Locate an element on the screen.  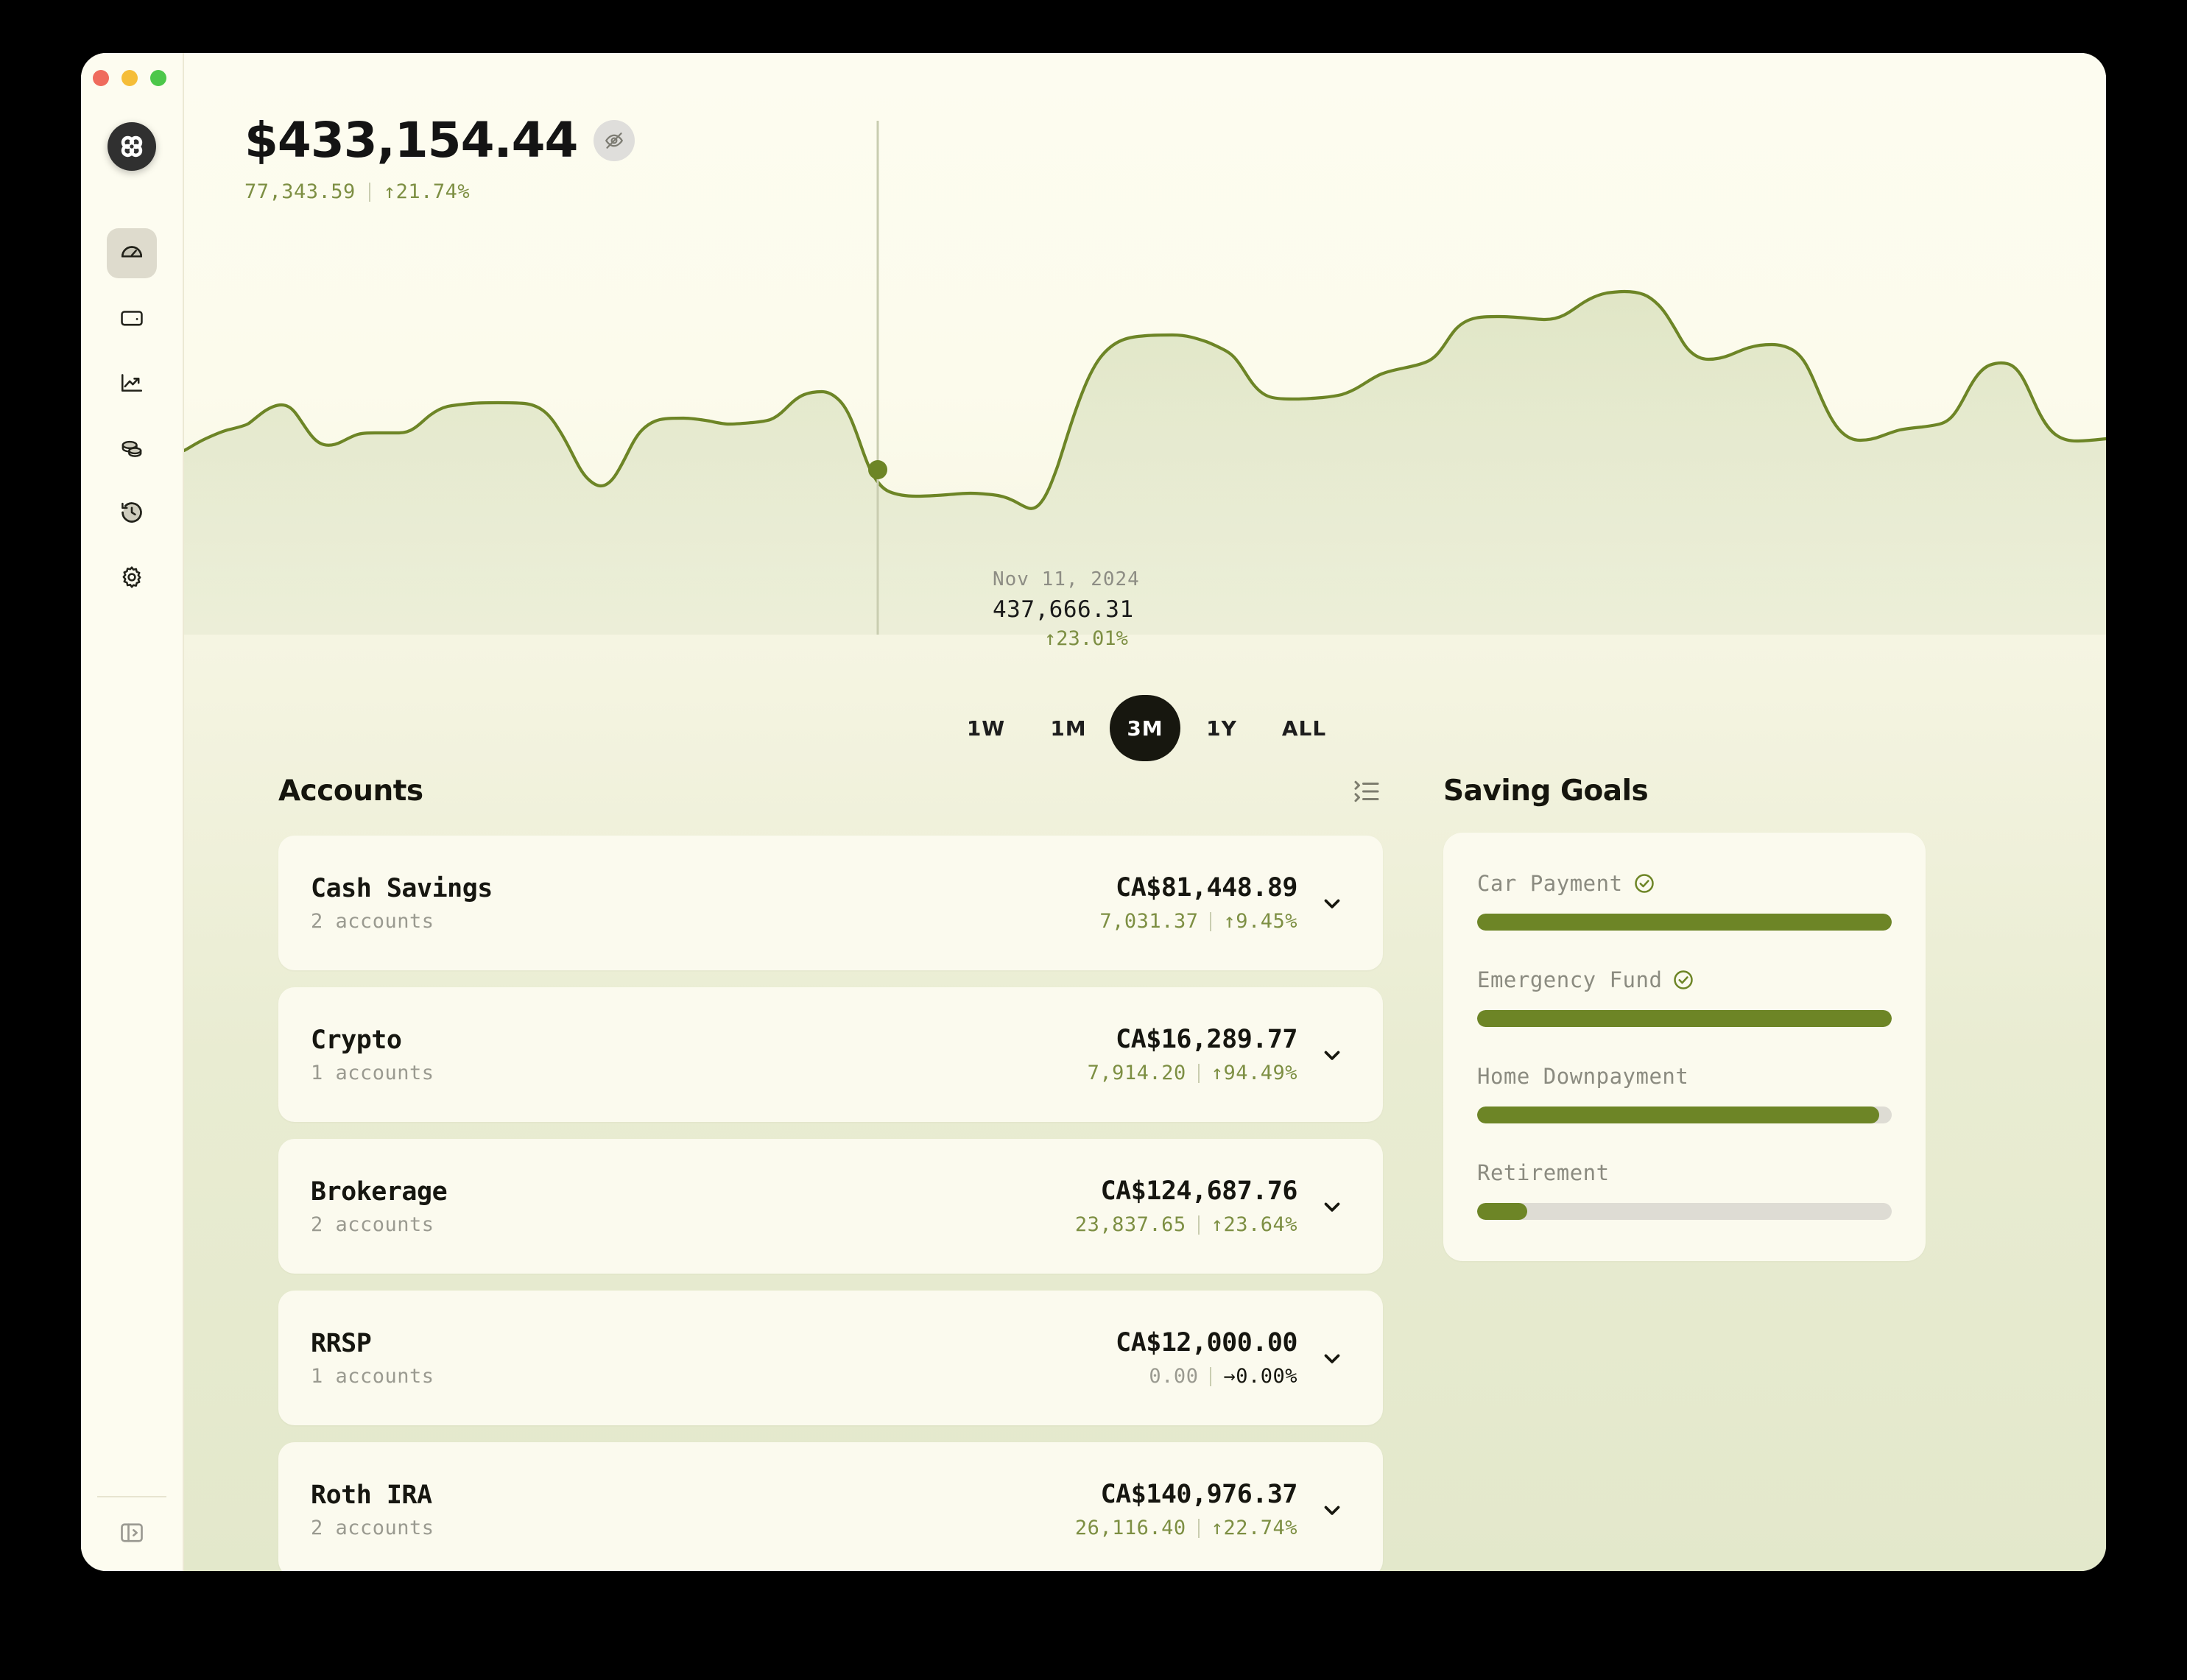
maximize-window-button is located at coordinates (158, 78).